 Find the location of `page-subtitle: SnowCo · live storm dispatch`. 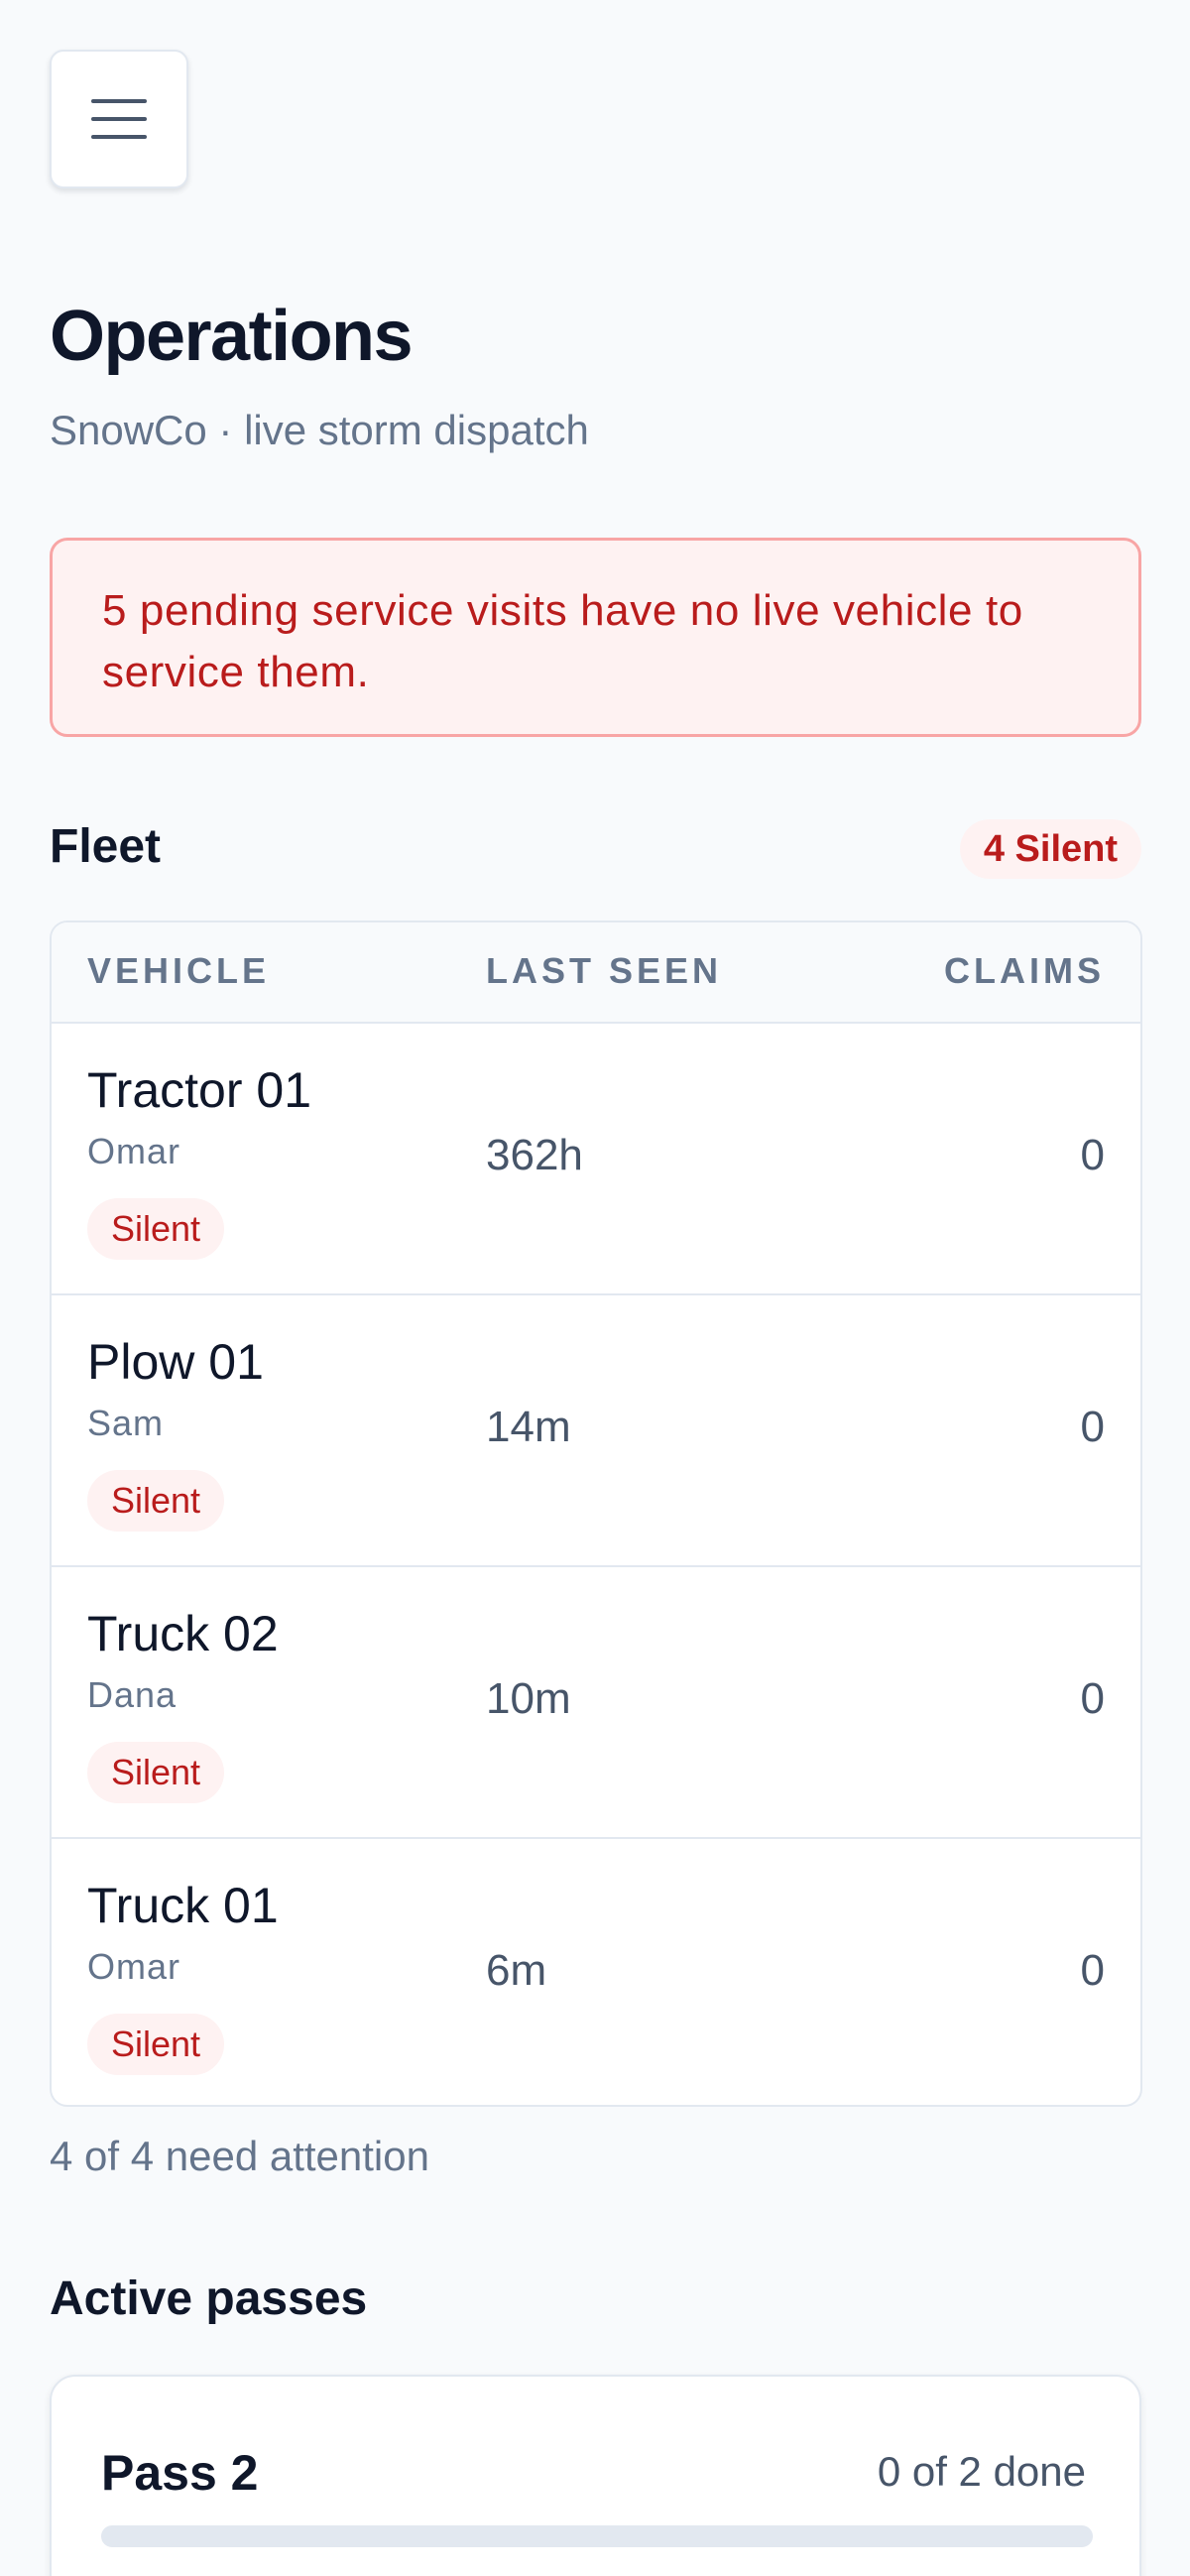

page-subtitle: SnowCo · live storm dispatch is located at coordinates (319, 430).